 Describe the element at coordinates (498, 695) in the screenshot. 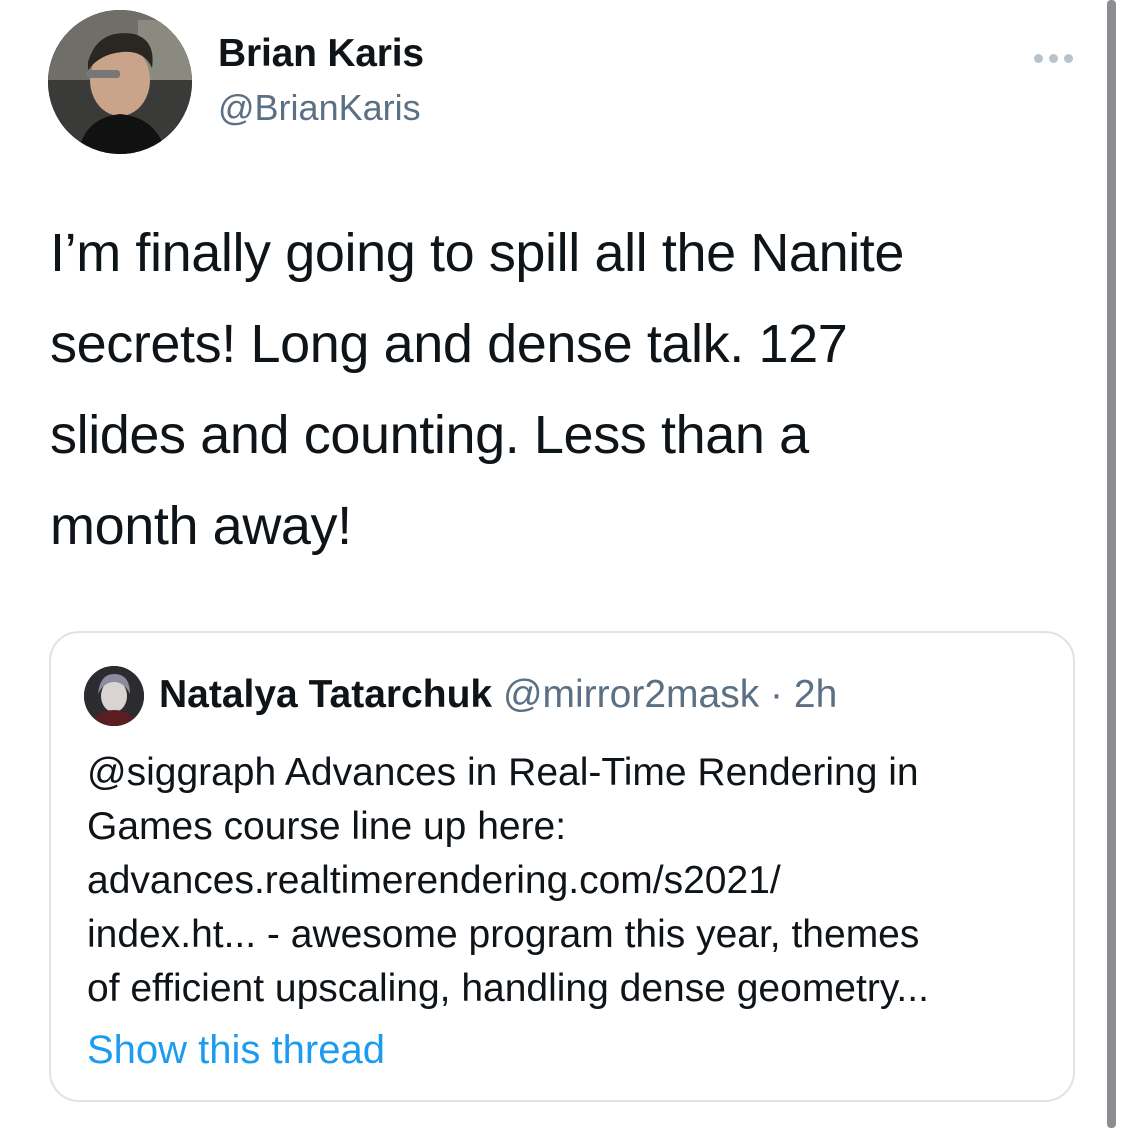

I see `quoted-tweet-header: Natalya Tatarchuk @mirror2mask · 2h` at that location.